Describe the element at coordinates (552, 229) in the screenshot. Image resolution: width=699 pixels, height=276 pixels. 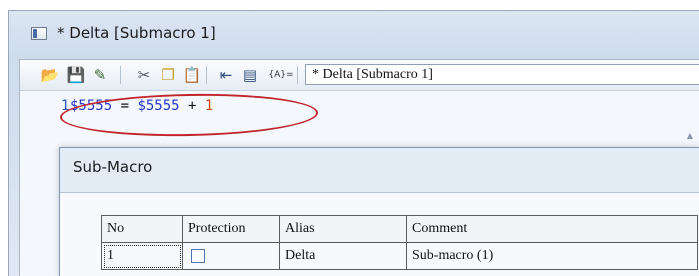
I see `column-header-comment: Comment` at that location.